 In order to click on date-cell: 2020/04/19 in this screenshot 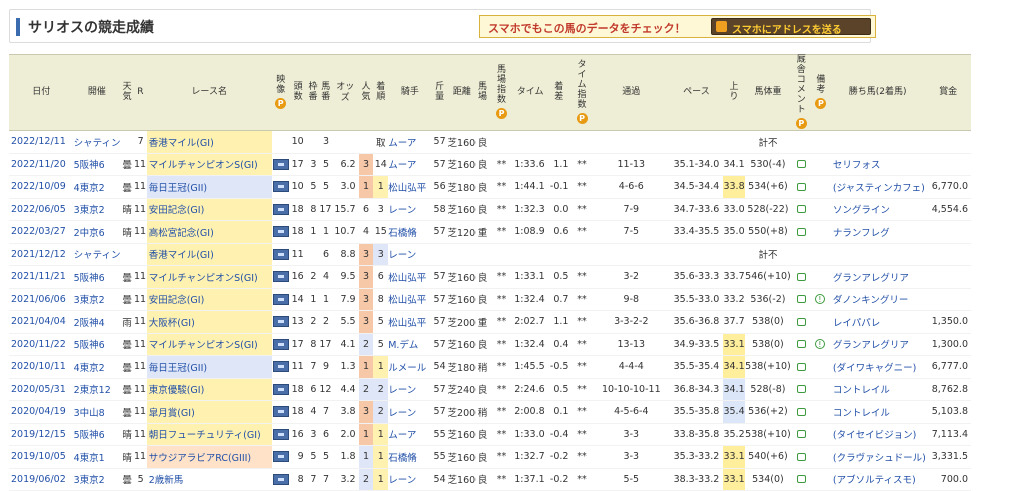, I will do `click(41, 412)`.